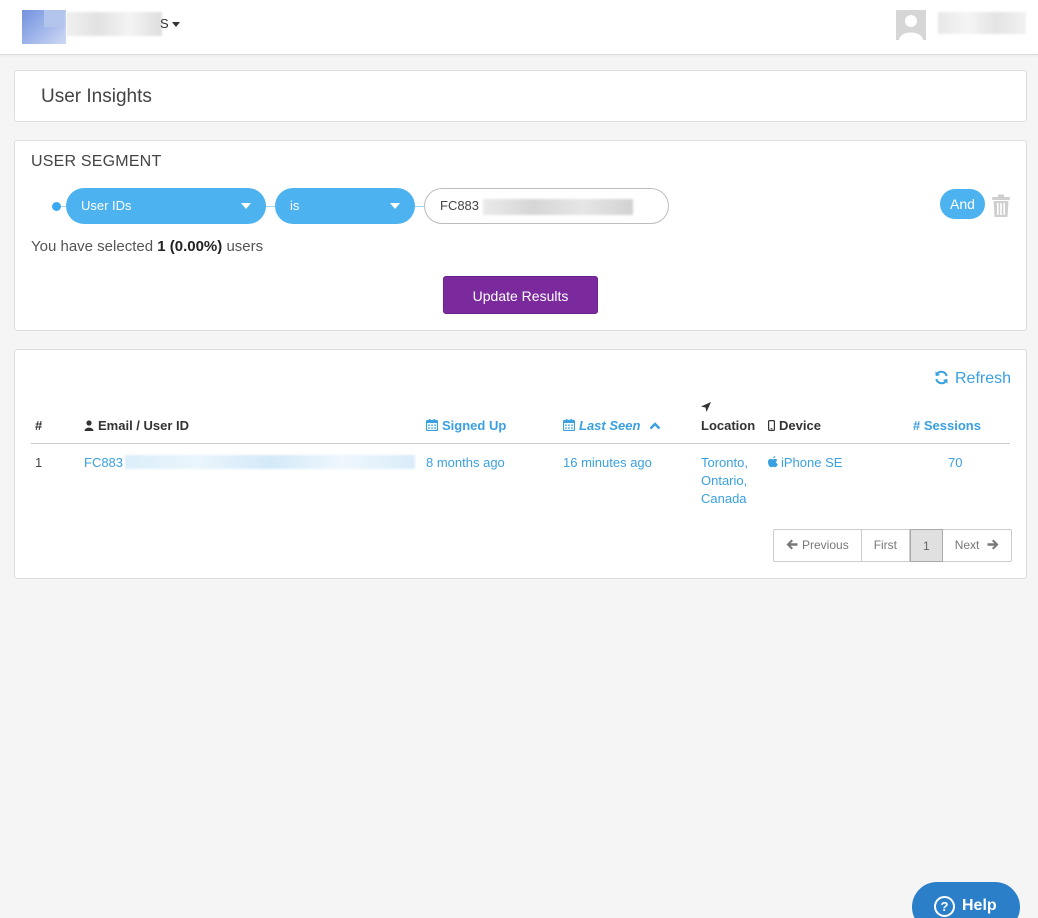 The image size is (1038, 918). Describe the element at coordinates (92, 246) in the screenshot. I see `selection-prefix: You have selected` at that location.